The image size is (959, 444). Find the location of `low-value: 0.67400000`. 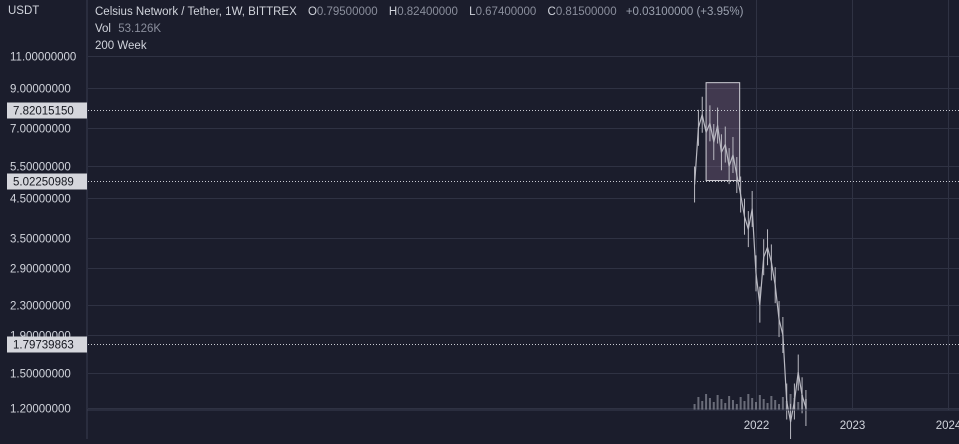

low-value: 0.67400000 is located at coordinates (506, 12).